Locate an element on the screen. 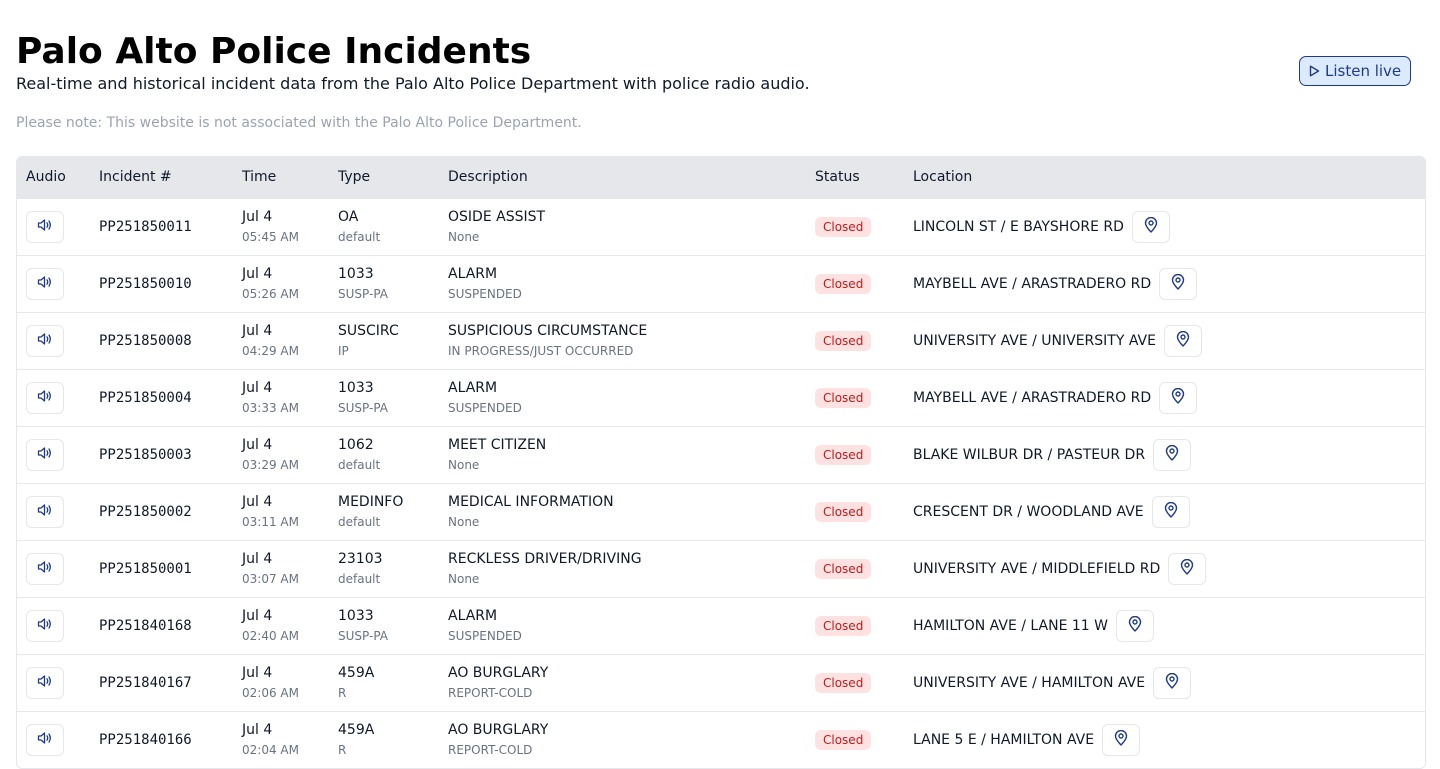 This screenshot has width=1440, height=769. incident-location: BLAKE WILBUR DR / PASTEUR DR is located at coordinates (1029, 454).